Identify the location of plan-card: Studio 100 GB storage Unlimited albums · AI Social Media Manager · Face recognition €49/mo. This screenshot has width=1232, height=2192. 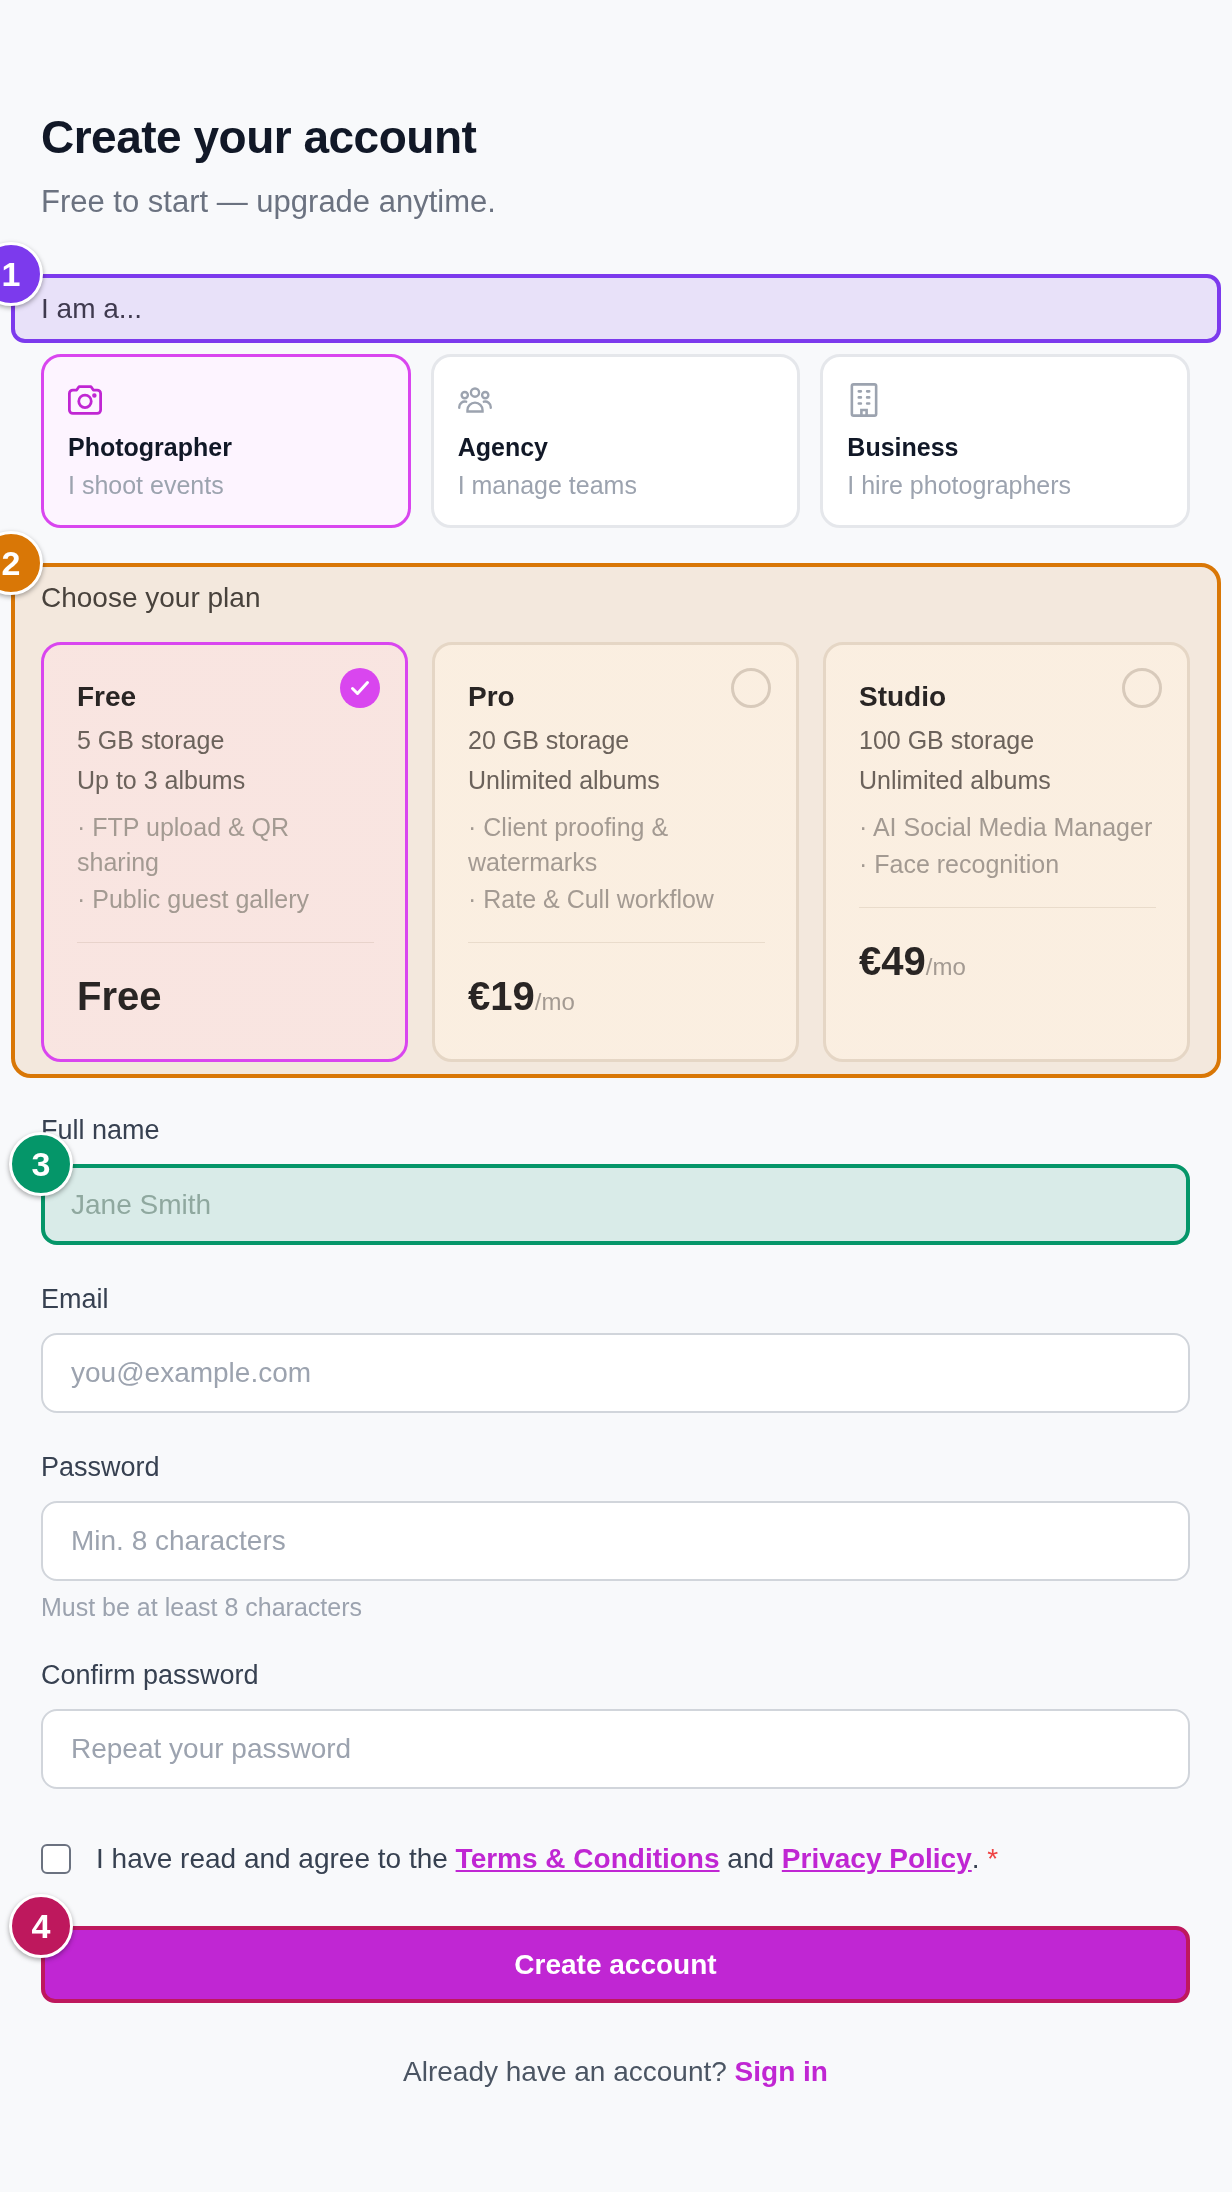
(1006, 852).